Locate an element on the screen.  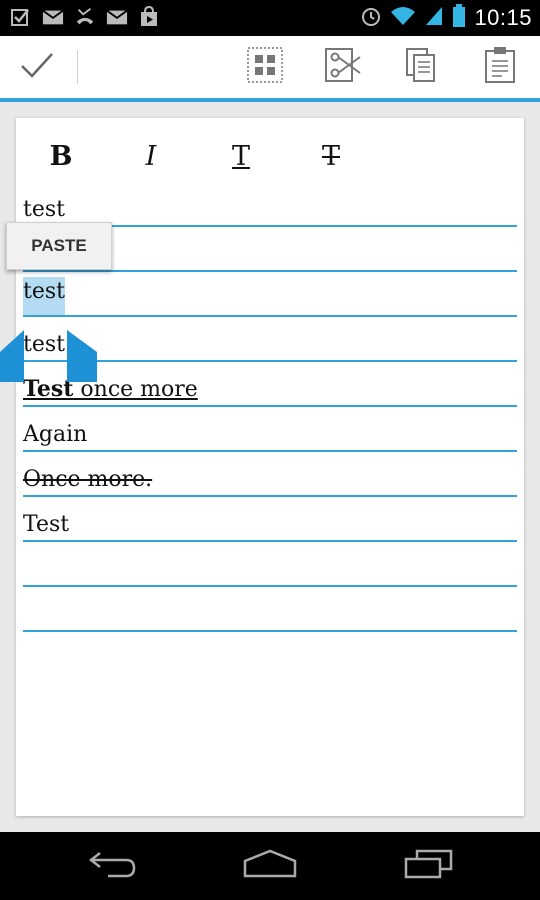
italic-button: I is located at coordinates (151, 156).